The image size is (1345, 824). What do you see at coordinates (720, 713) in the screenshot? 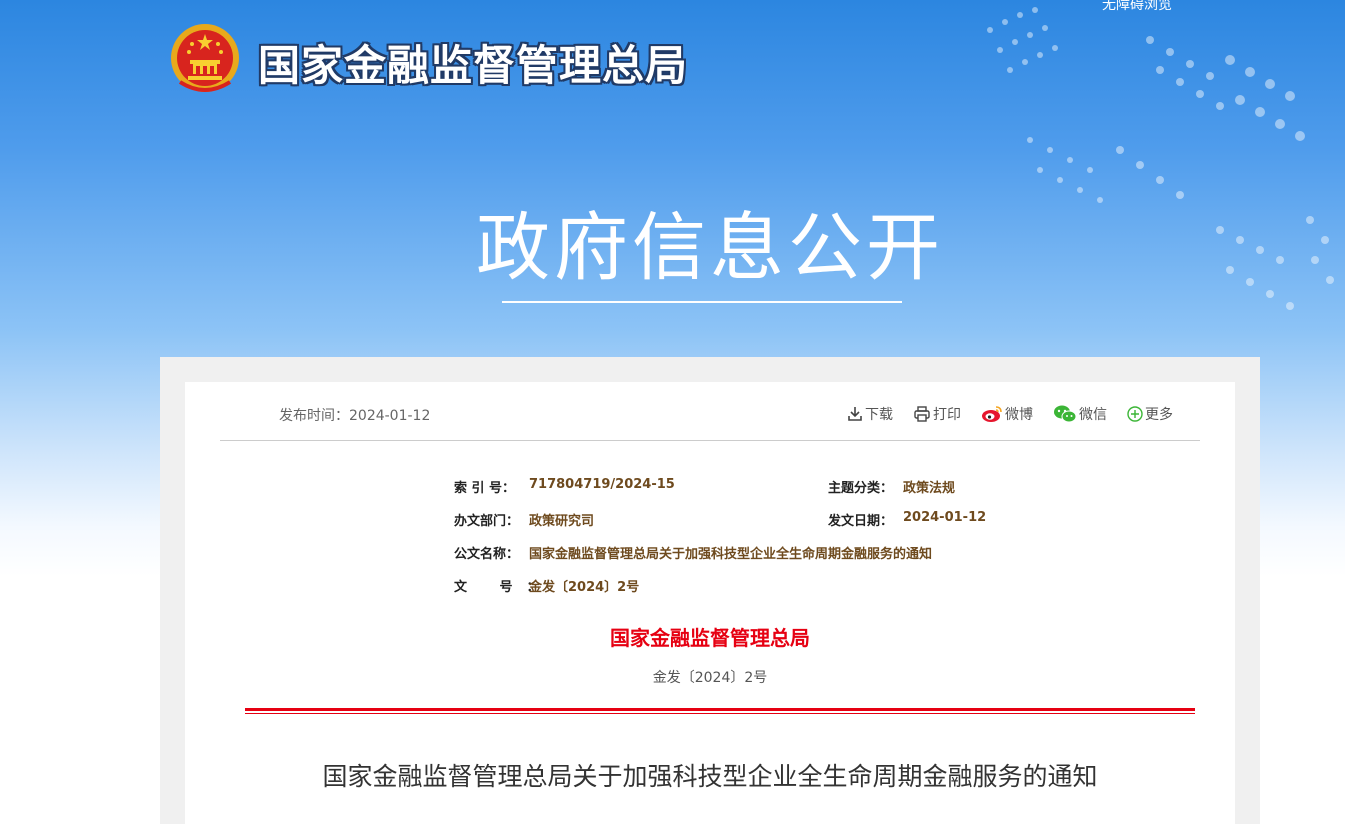
I see `red-header-thin-line` at bounding box center [720, 713].